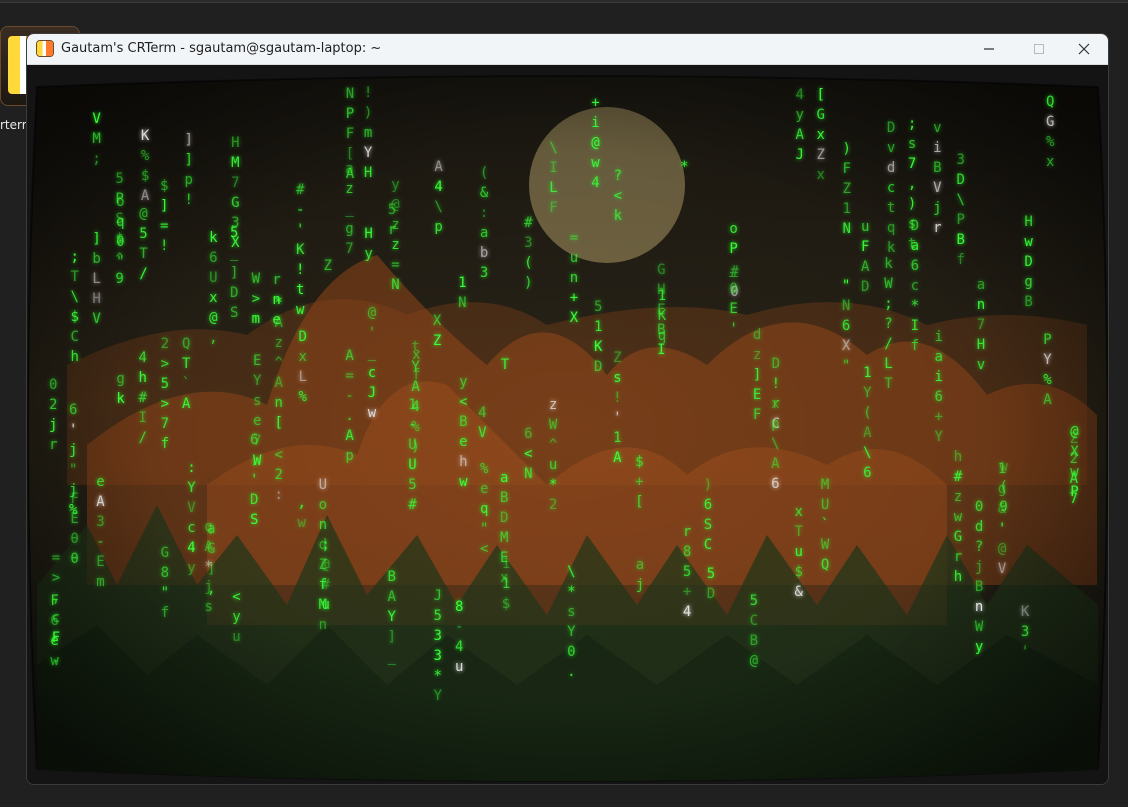  I want to click on rain-glyph: <, so click(463, 401).